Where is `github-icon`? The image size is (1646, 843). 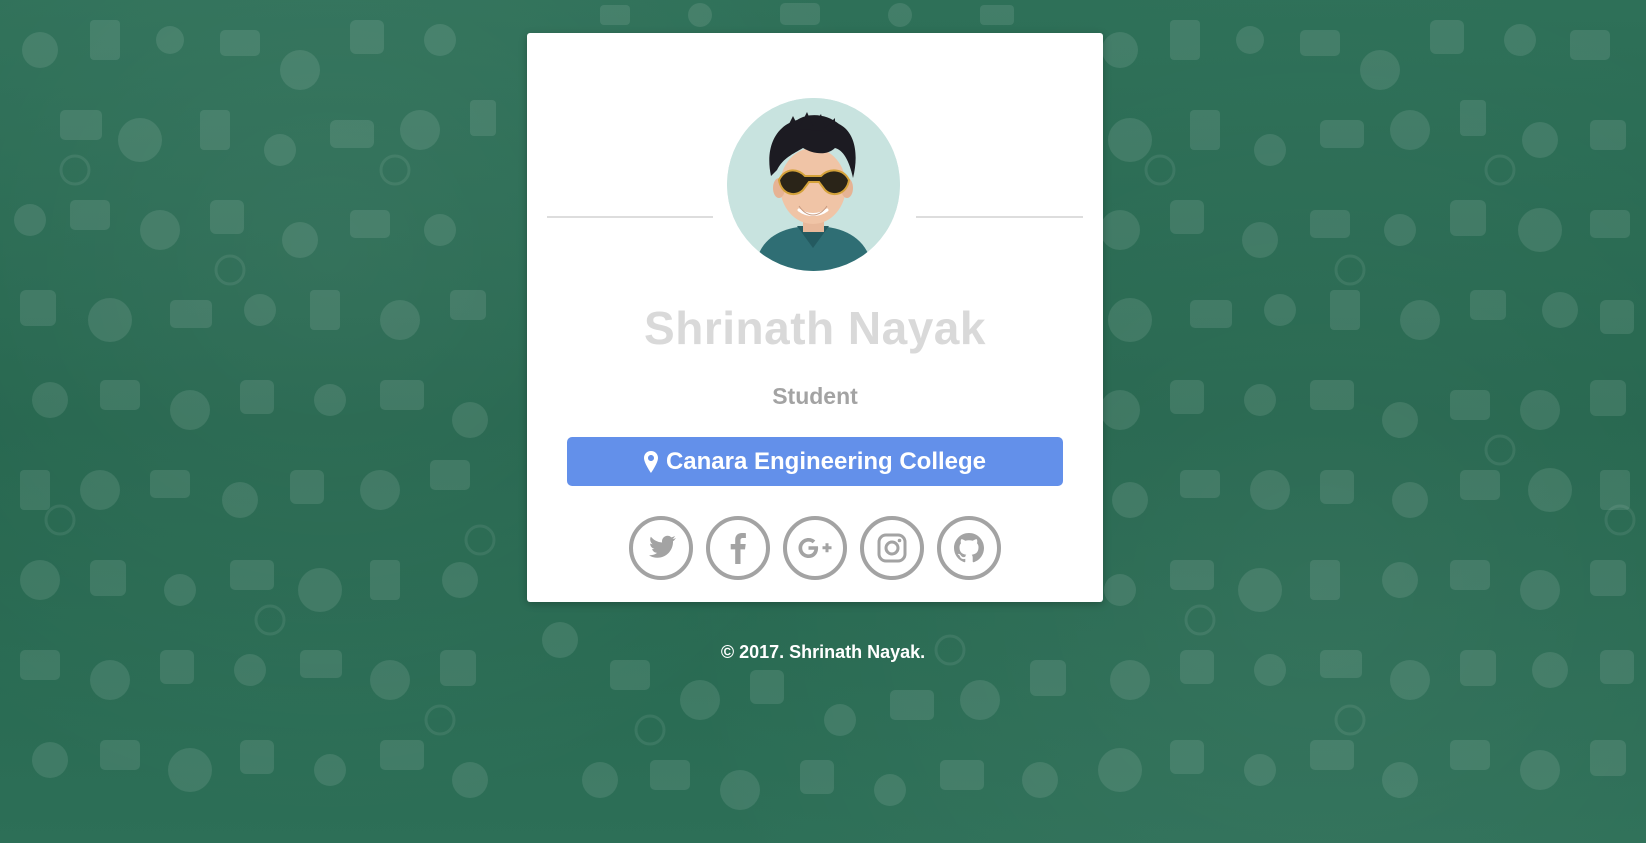 github-icon is located at coordinates (969, 548).